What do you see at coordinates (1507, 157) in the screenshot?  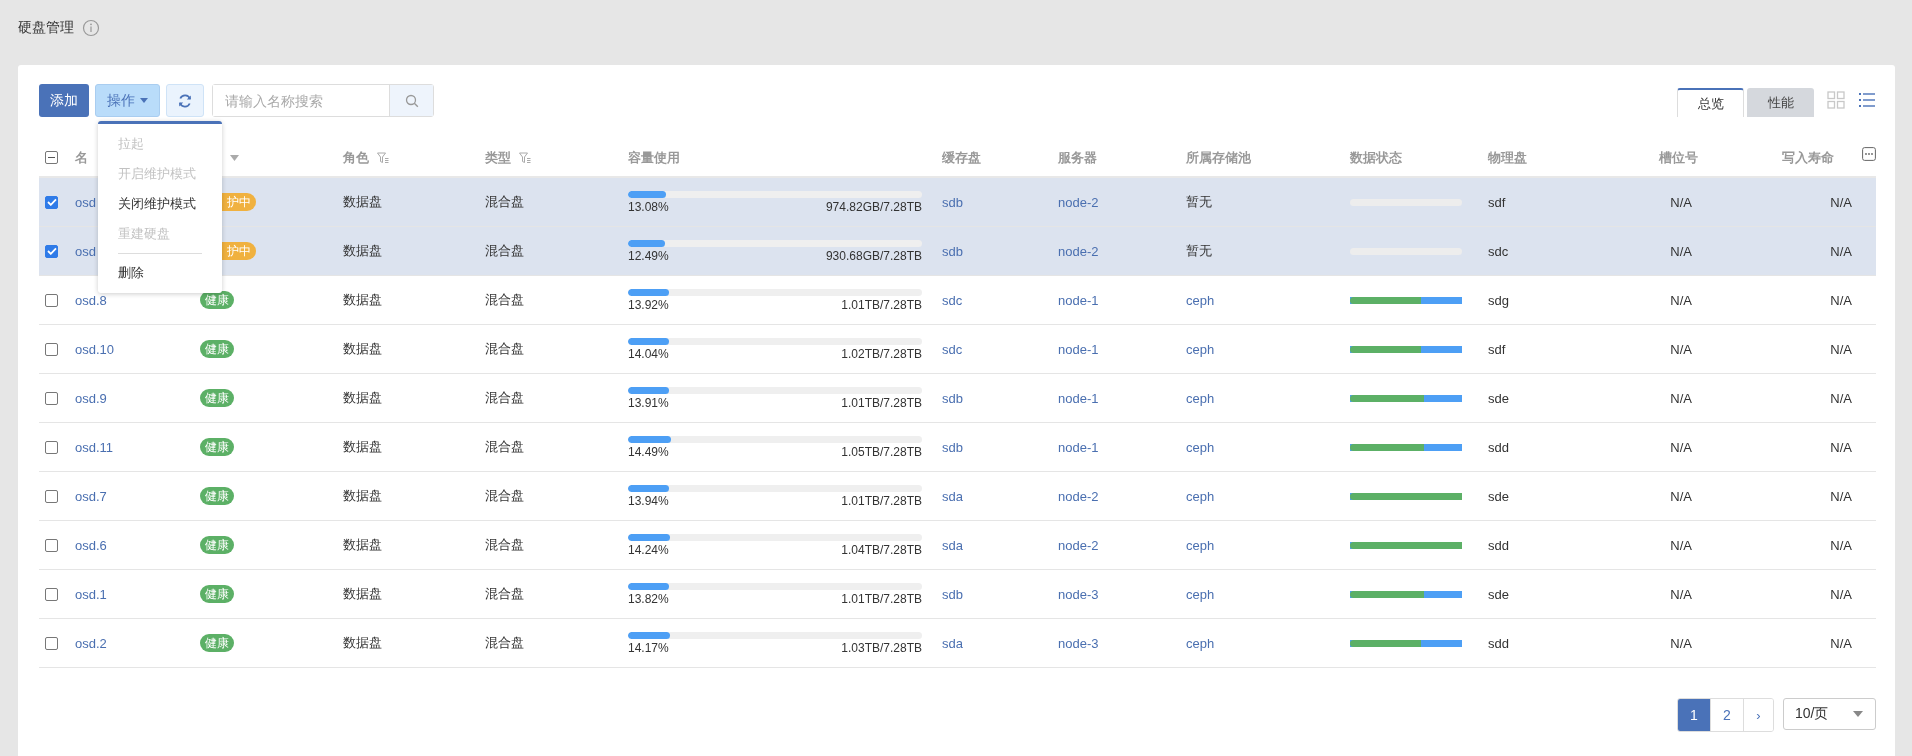 I see `column-header: 物理盘` at bounding box center [1507, 157].